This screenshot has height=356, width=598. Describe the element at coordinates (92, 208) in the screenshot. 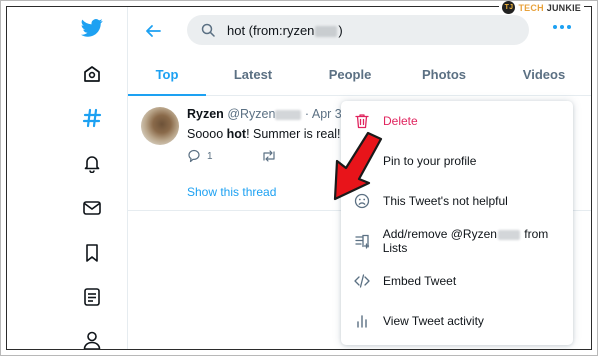

I see `messages-envelope-icon` at that location.